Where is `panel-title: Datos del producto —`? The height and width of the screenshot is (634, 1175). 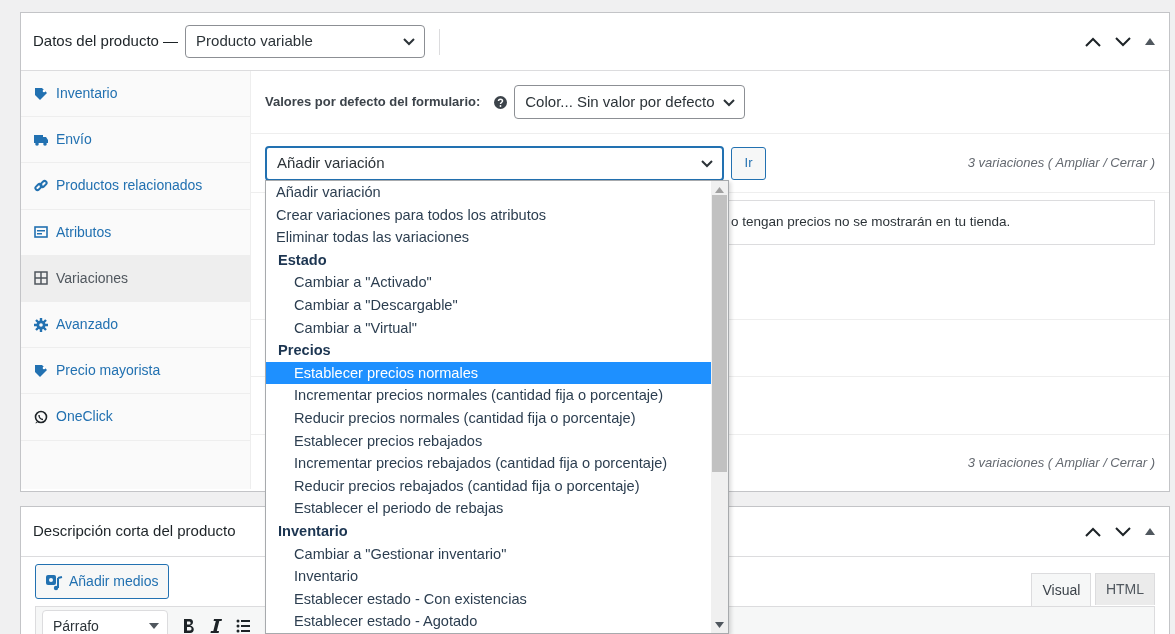 panel-title: Datos del producto — is located at coordinates (106, 41).